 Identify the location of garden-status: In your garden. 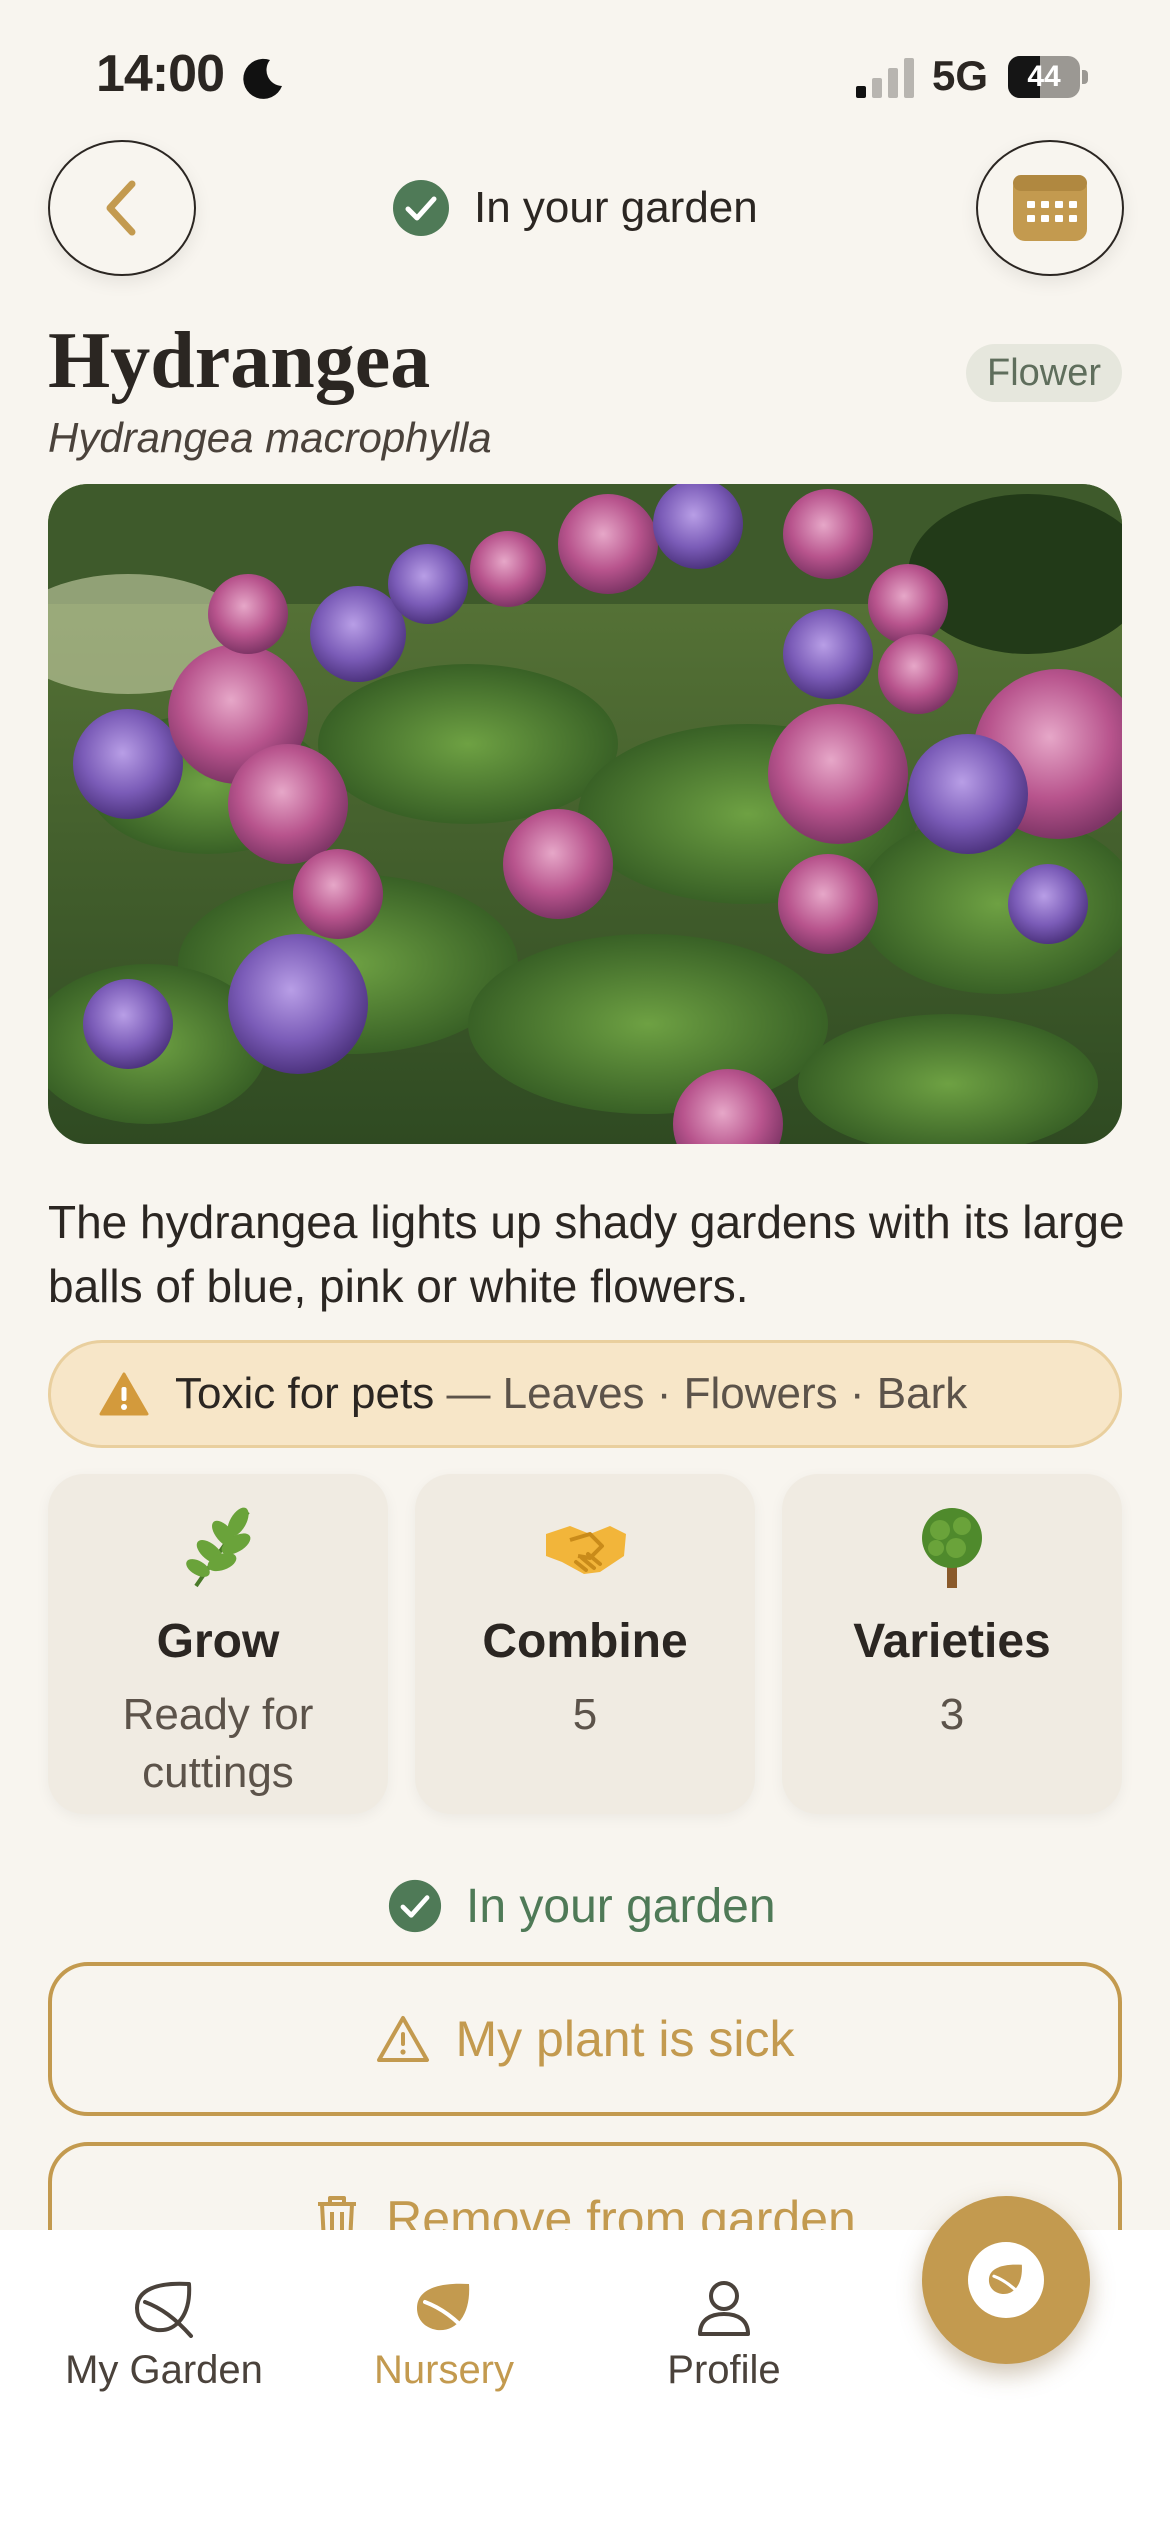
(582, 1906).